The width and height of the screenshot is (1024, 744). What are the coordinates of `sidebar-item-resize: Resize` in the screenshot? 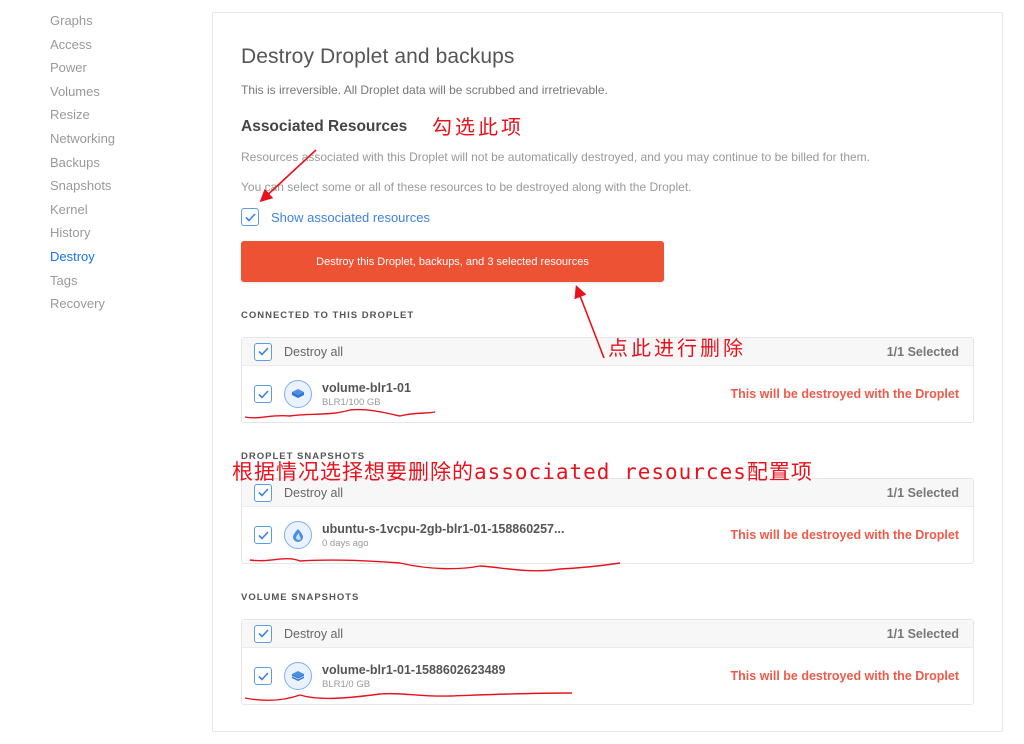 It's located at (125, 118).